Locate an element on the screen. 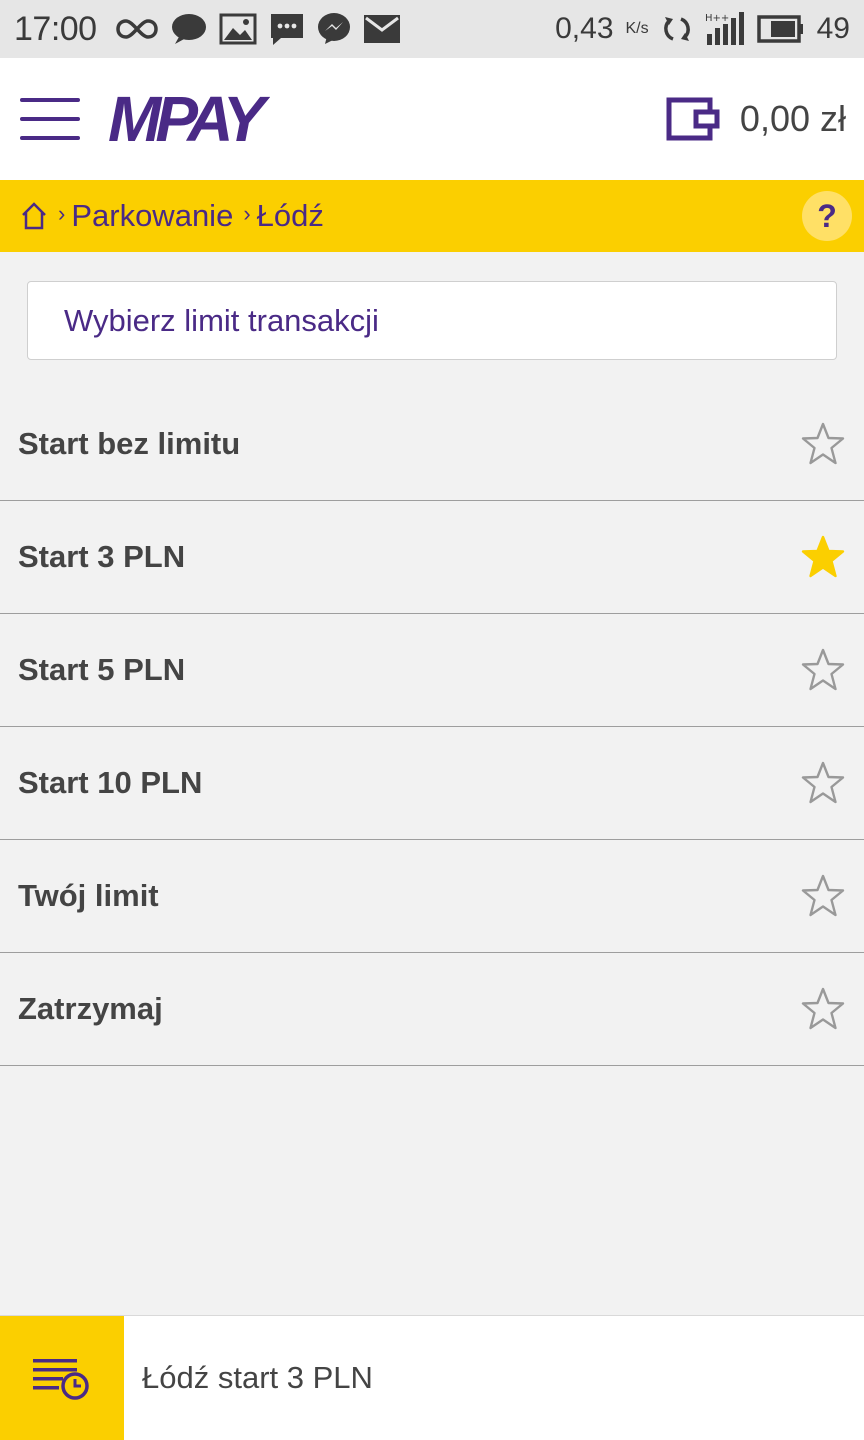 This screenshot has height=1440, width=864. messenger-icon is located at coordinates (333, 28).